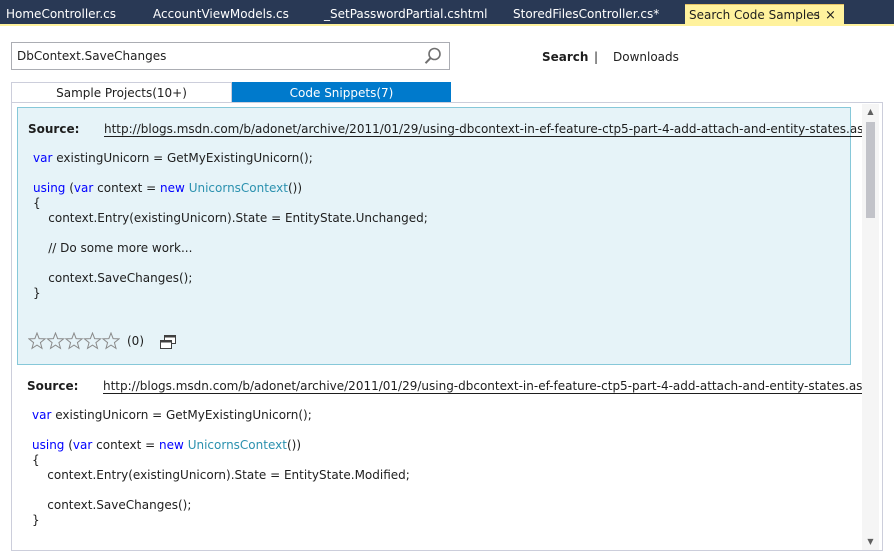 The width and height of the screenshot is (894, 559). What do you see at coordinates (405, 14) in the screenshot?
I see `tab-set-password-partial: _SetPasswordPartial.cshtml` at bounding box center [405, 14].